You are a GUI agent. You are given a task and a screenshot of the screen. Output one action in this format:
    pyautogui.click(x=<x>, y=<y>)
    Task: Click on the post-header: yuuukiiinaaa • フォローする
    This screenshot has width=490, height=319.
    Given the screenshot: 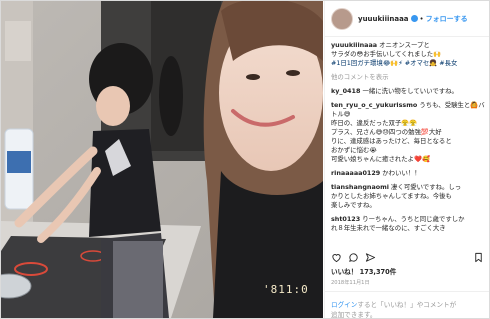 What is the action you would take?
    pyautogui.click(x=407, y=19)
    